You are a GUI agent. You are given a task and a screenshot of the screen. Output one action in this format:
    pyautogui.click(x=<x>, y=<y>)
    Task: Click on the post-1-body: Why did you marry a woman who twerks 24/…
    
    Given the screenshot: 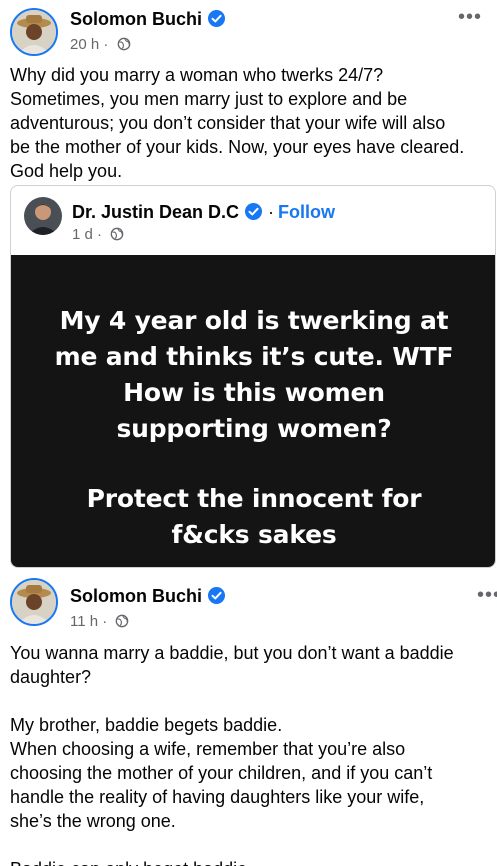 What is the action you would take?
    pyautogui.click(x=253, y=123)
    